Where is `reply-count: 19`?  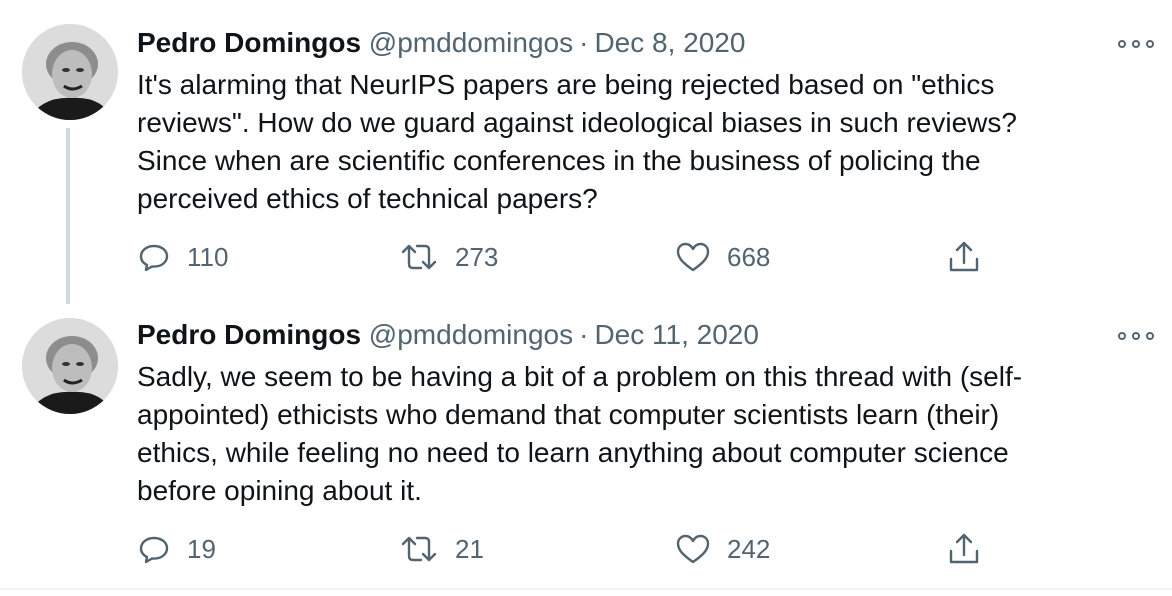
reply-count: 19 is located at coordinates (201, 548).